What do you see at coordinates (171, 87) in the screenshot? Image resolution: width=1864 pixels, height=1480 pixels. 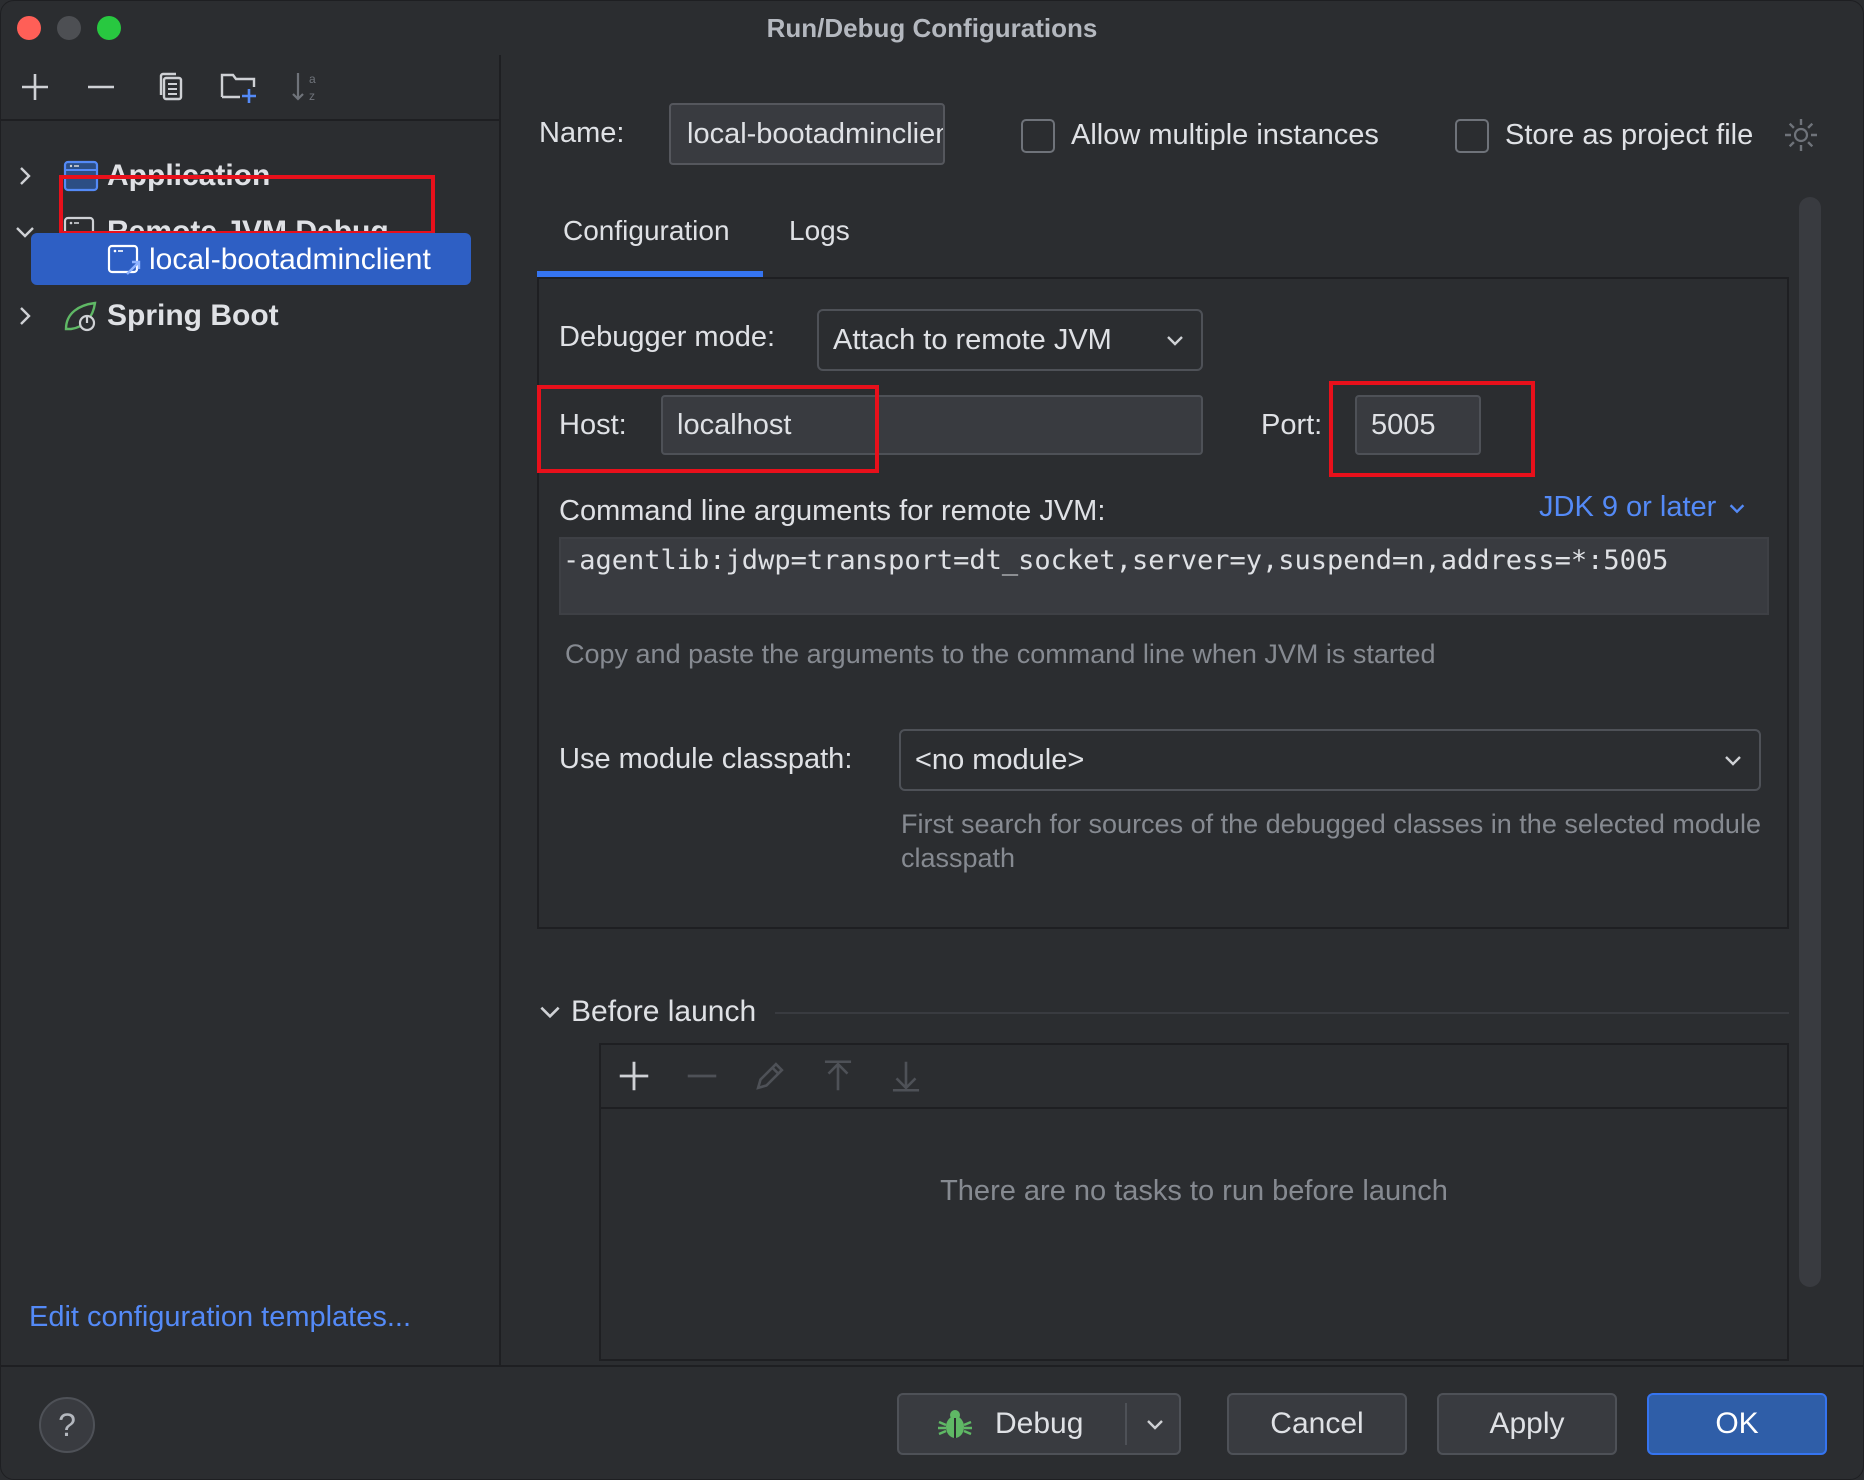 I see `copy-icon` at bounding box center [171, 87].